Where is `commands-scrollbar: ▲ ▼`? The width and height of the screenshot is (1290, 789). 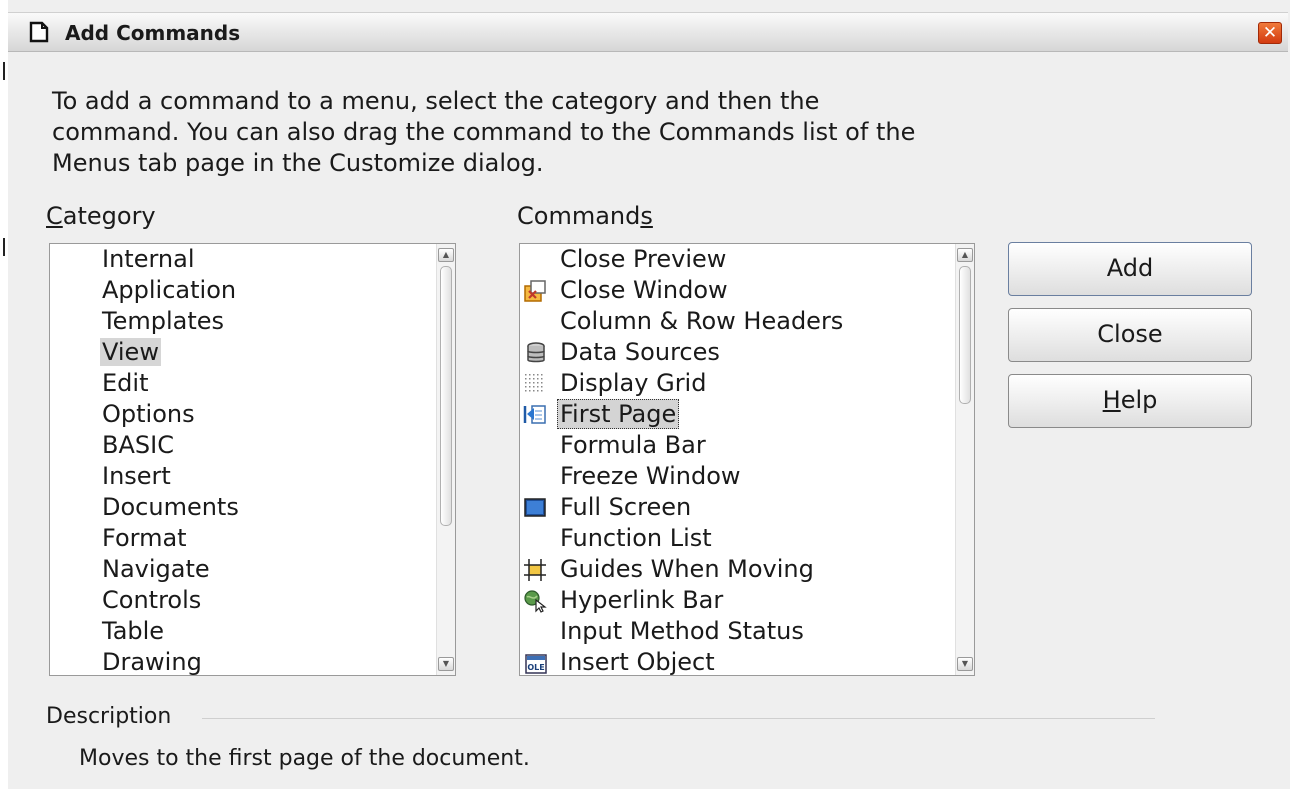
commands-scrollbar: ▲ ▼ is located at coordinates (964, 459).